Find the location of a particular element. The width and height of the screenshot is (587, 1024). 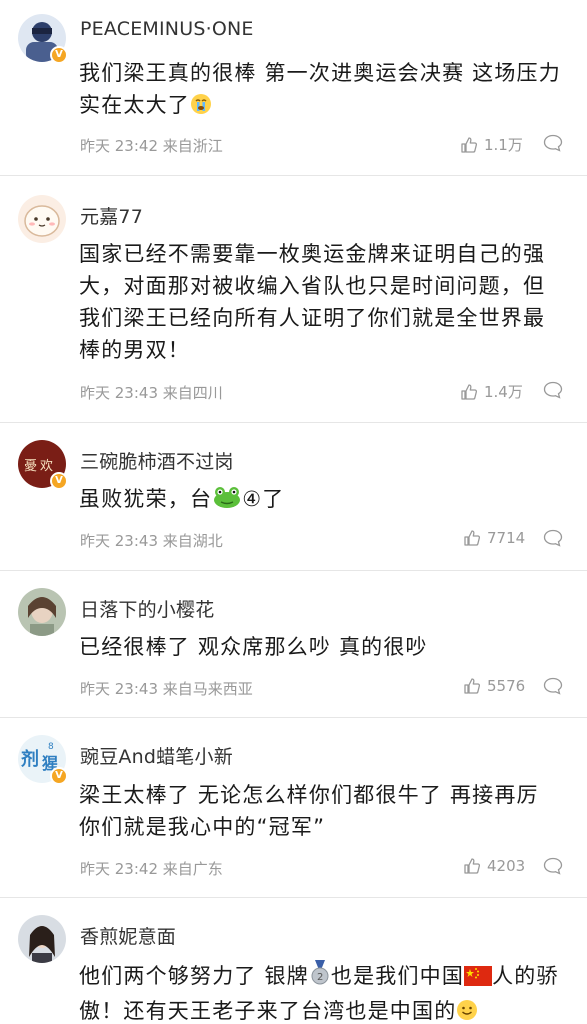

svg-text: 8 is located at coordinates (51, 747).